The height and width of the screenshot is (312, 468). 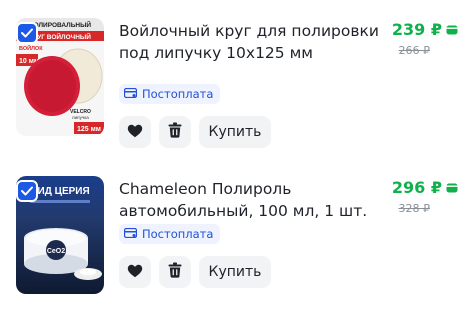 I want to click on price-value: 239 ₽, so click(x=416, y=29).